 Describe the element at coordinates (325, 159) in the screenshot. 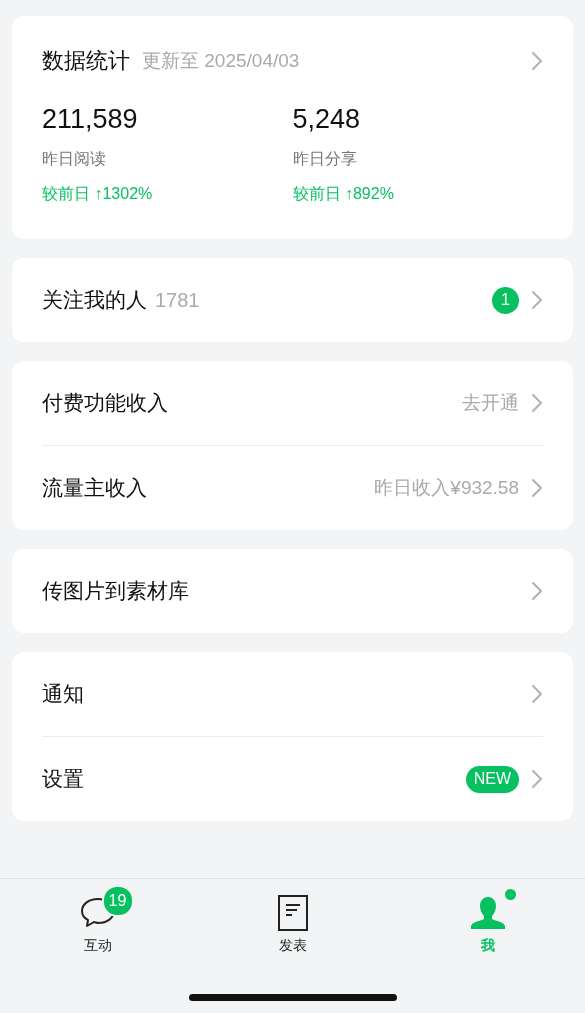

I see `stat-label: 昨日分享` at that location.